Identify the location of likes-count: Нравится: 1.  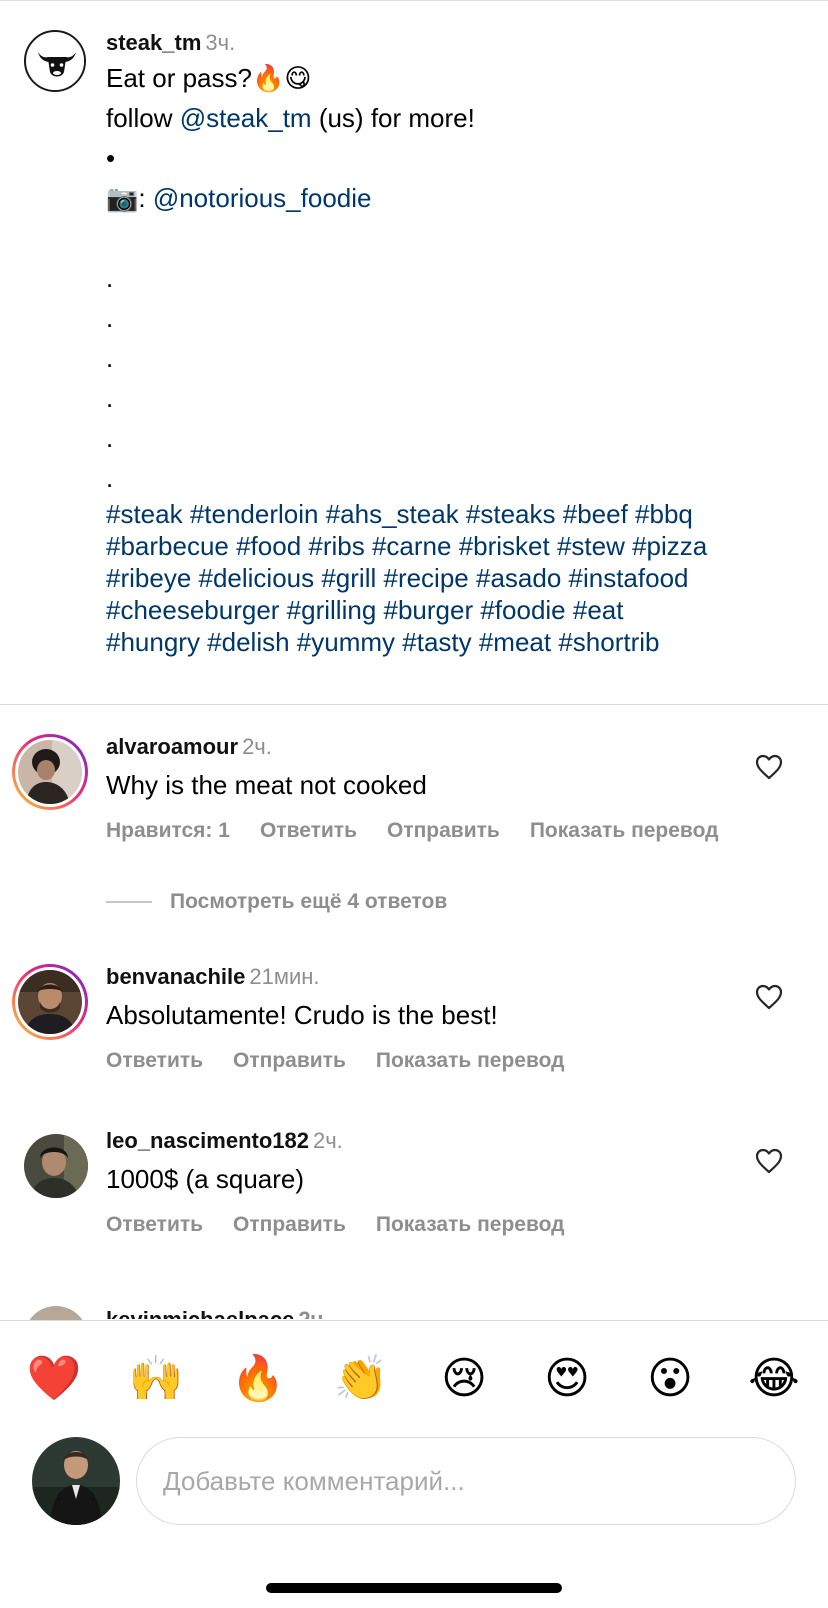
(168, 830).